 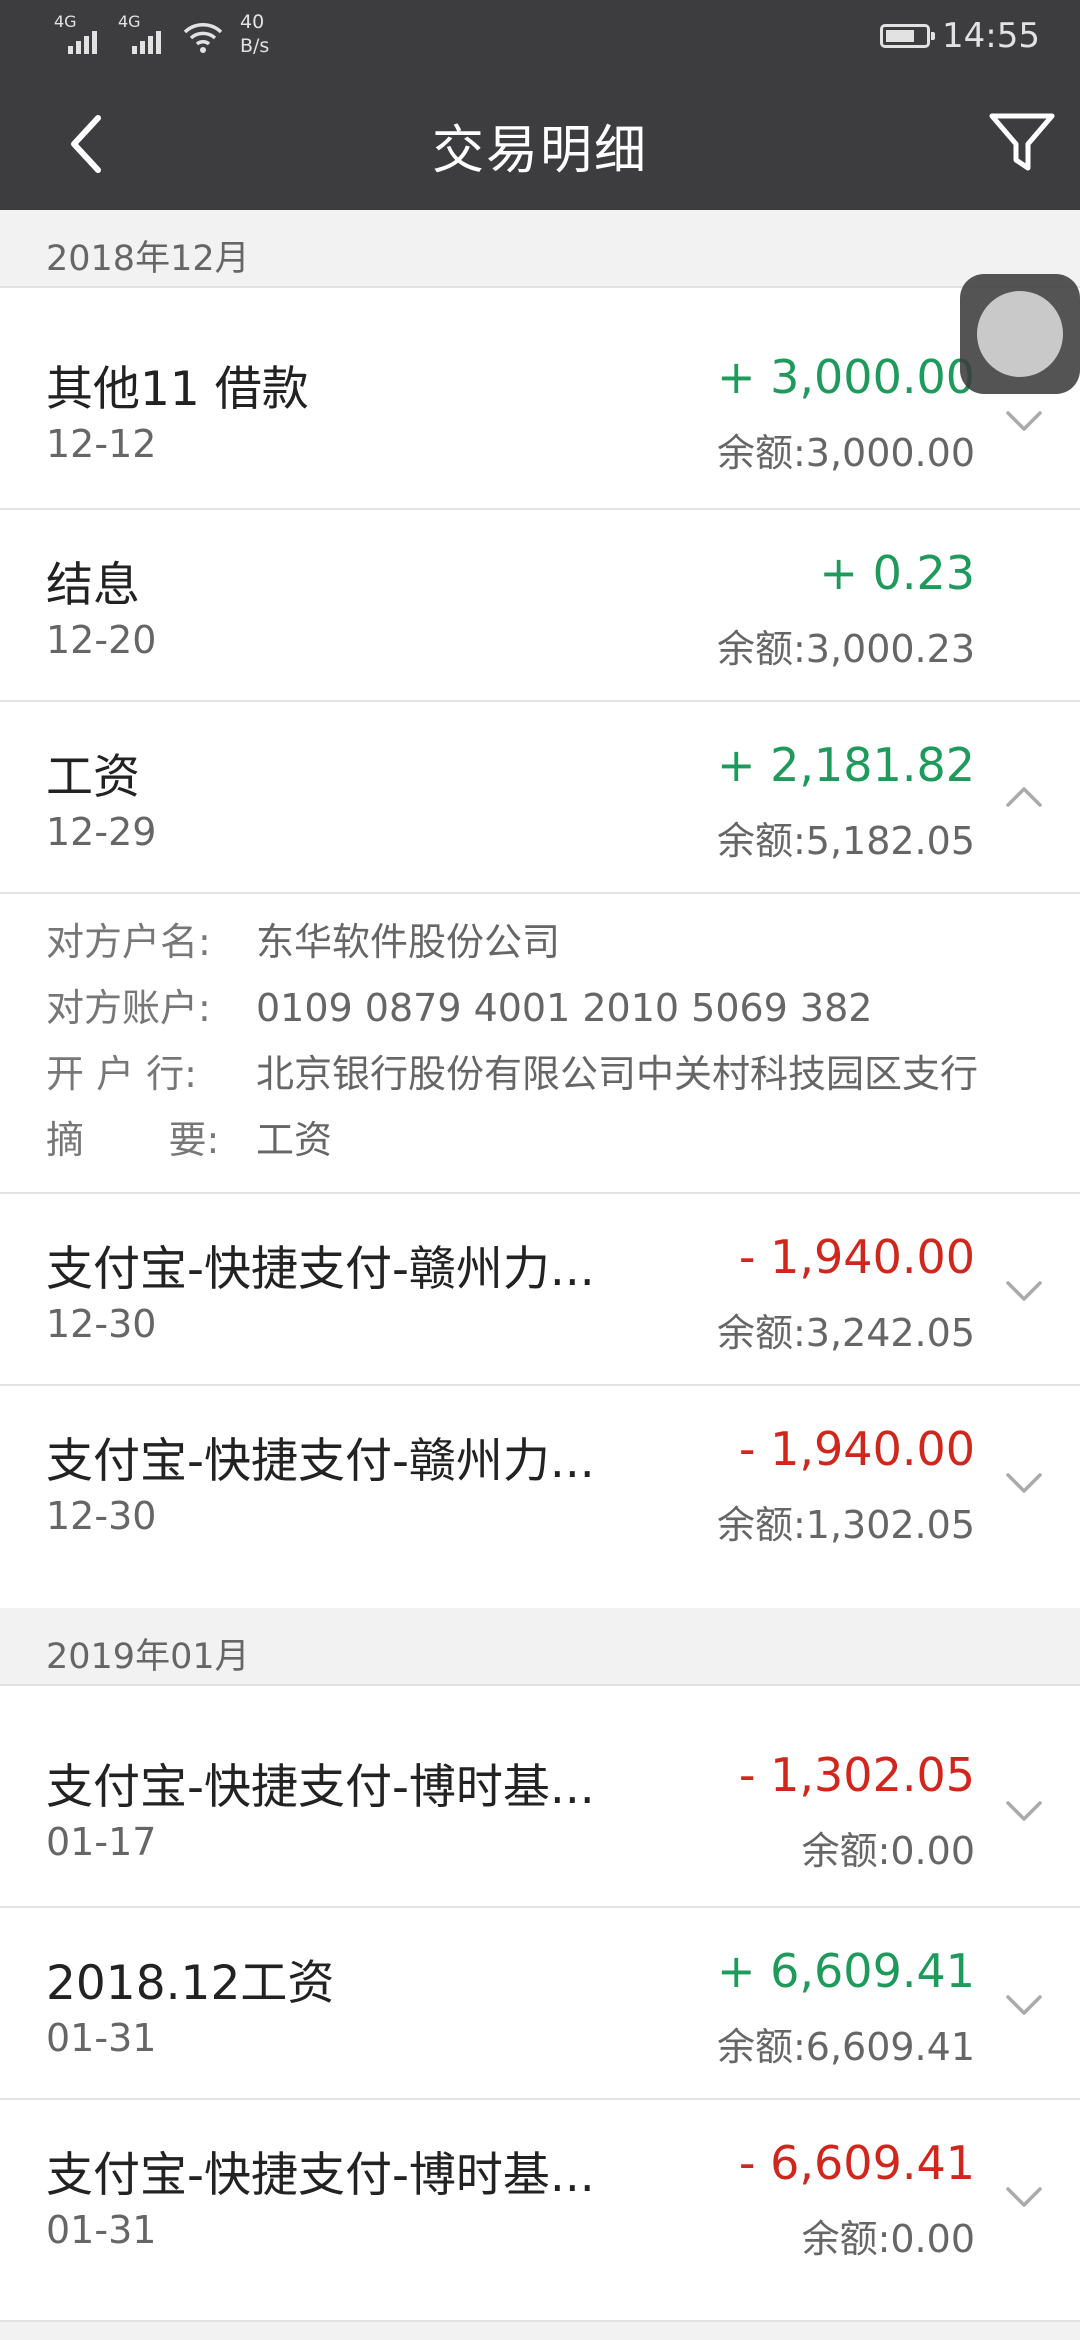 I want to click on net-speed: 40 B/s, so click(x=254, y=34).